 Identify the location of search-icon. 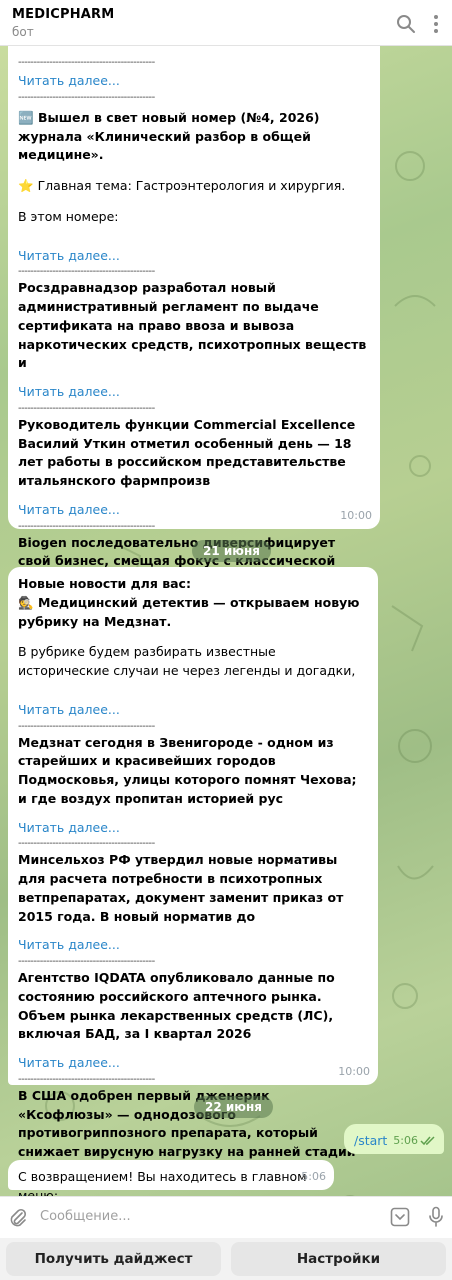
(406, 24).